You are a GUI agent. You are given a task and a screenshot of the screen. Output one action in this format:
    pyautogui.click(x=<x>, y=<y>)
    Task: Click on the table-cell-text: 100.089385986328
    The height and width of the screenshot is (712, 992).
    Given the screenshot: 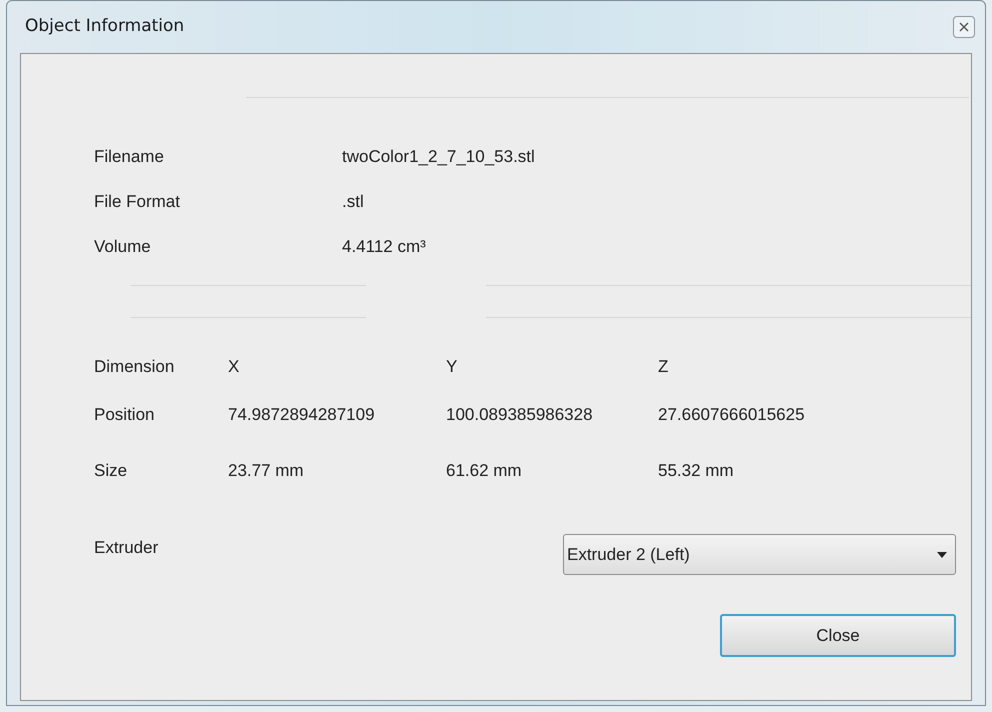 What is the action you would take?
    pyautogui.click(x=520, y=415)
    